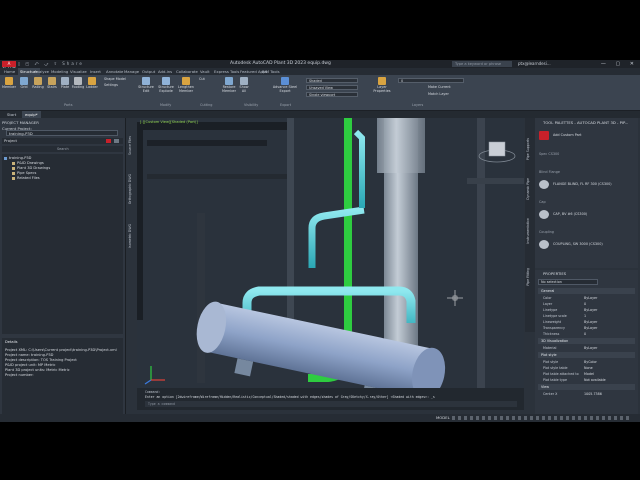  Describe the element at coordinates (146, 85) in the screenshot. I see `structure-edit-button: Structure Edit` at that location.